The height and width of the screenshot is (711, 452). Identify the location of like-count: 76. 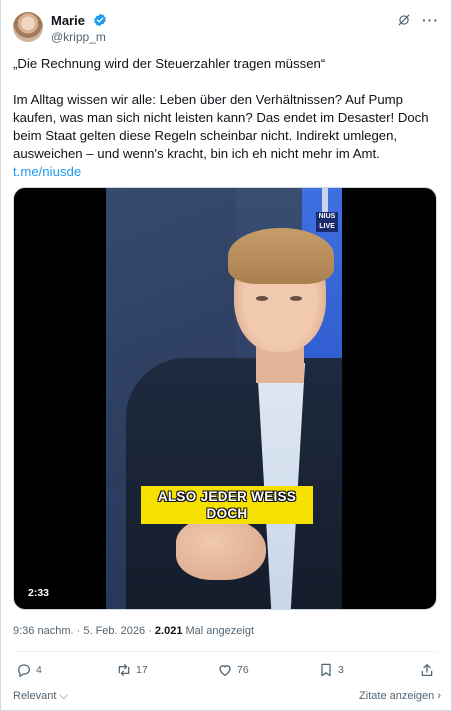
(243, 670).